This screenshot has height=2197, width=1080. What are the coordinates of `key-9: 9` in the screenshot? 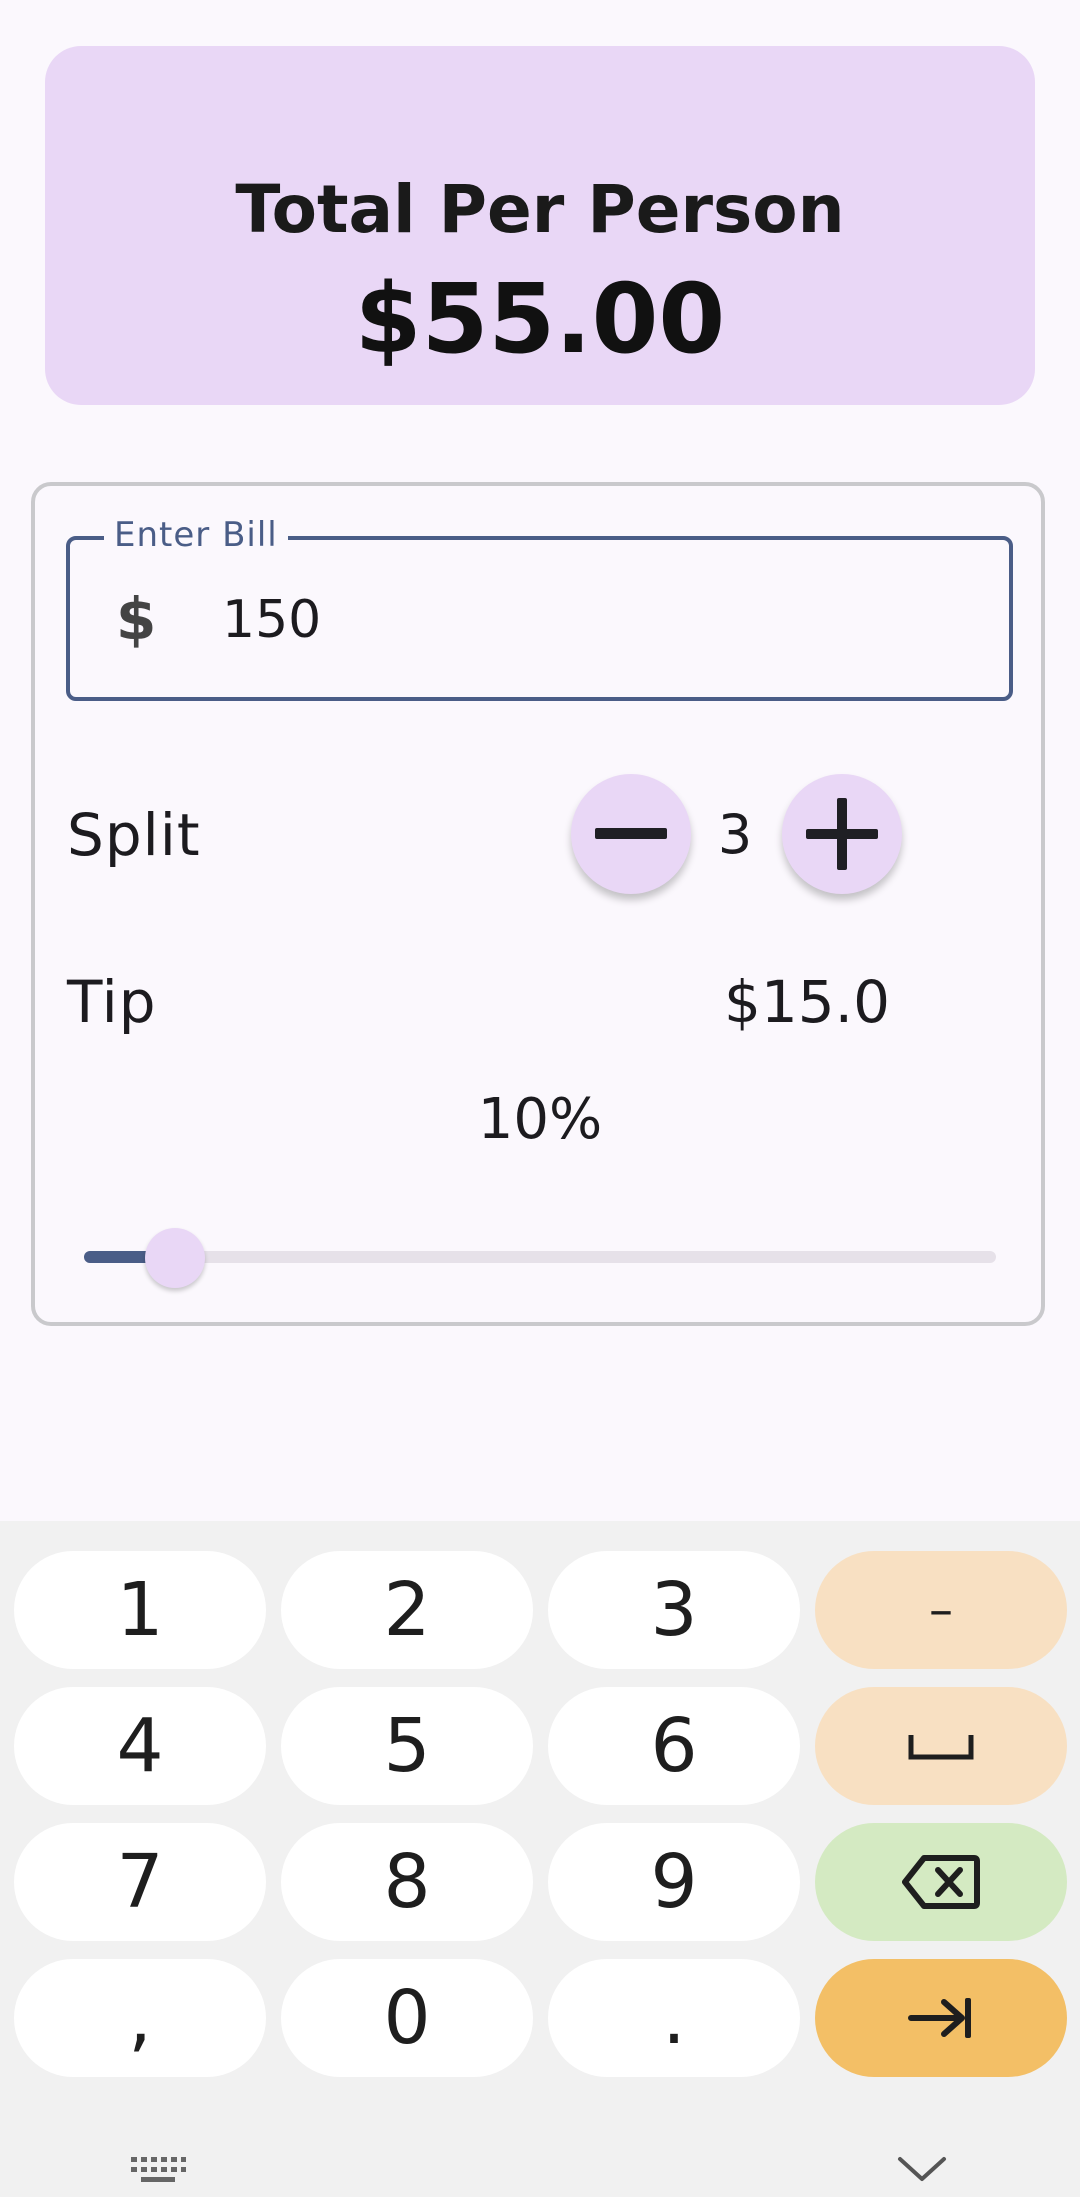 It's located at (674, 1882).